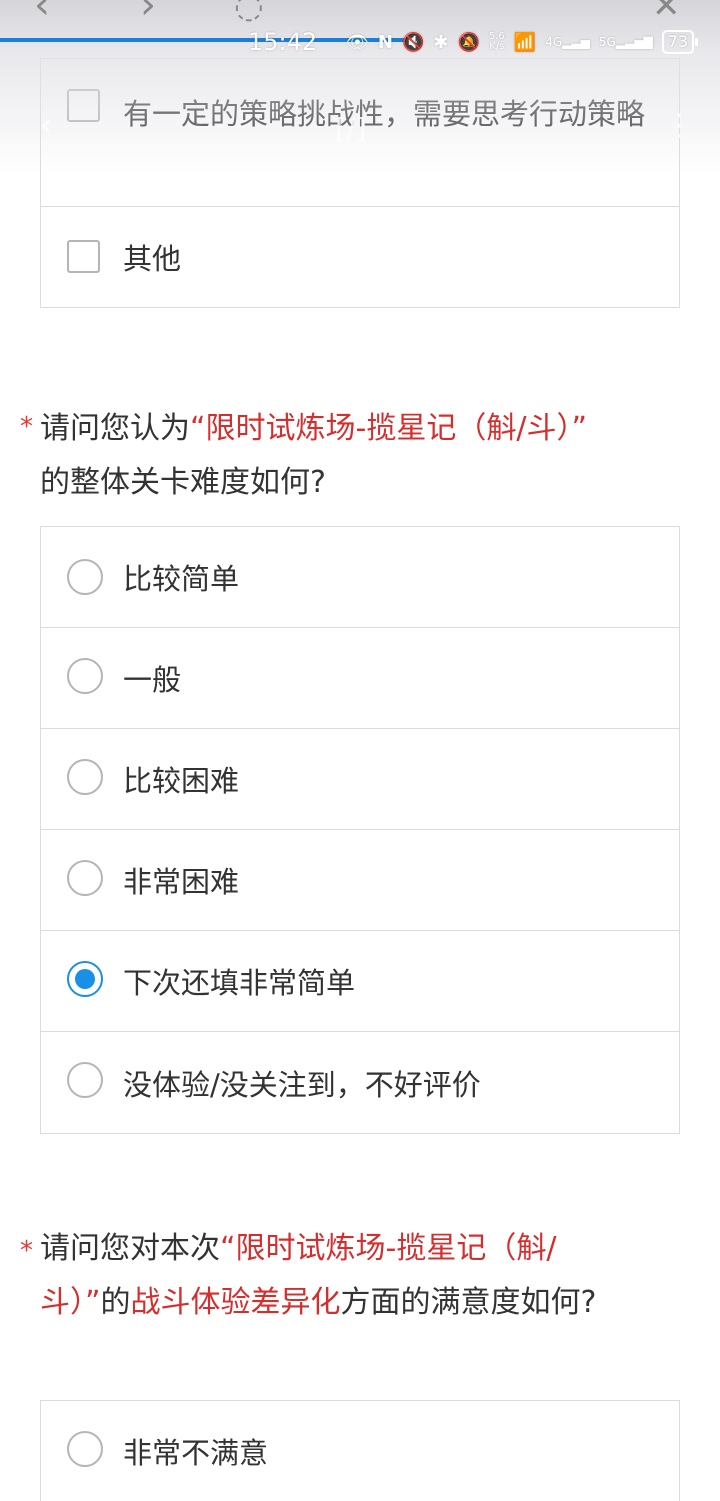  What do you see at coordinates (468, 1302) in the screenshot?
I see `title-text: 方面的满意度如何?` at bounding box center [468, 1302].